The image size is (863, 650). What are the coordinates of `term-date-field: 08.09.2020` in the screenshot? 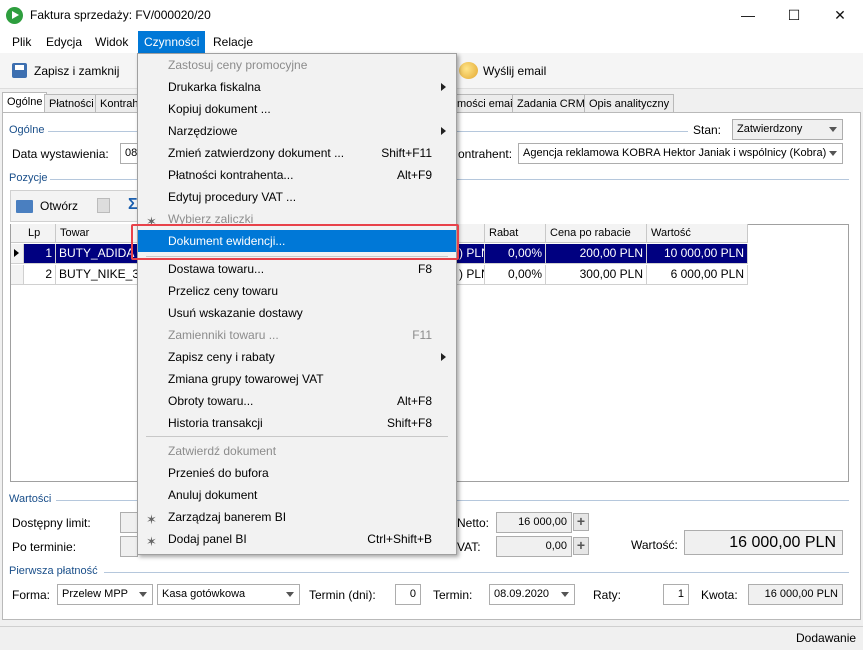 It's located at (532, 594).